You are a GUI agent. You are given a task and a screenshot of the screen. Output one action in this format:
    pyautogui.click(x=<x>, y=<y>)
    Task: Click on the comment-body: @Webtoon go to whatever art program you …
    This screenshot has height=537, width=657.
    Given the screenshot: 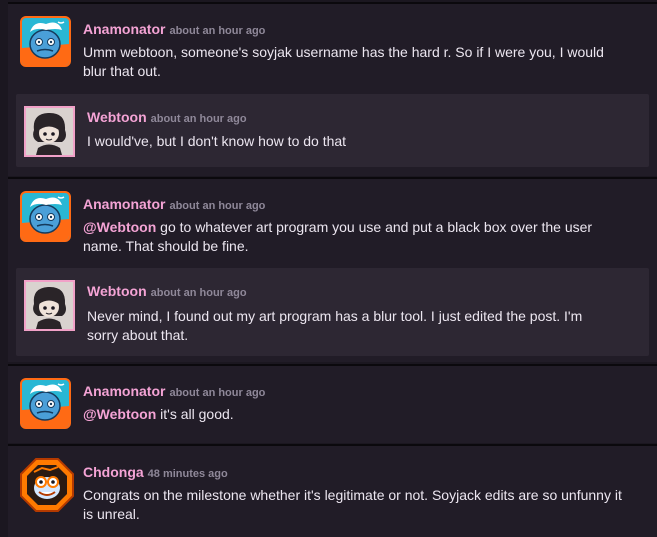 What is the action you would take?
    pyautogui.click(x=355, y=237)
    